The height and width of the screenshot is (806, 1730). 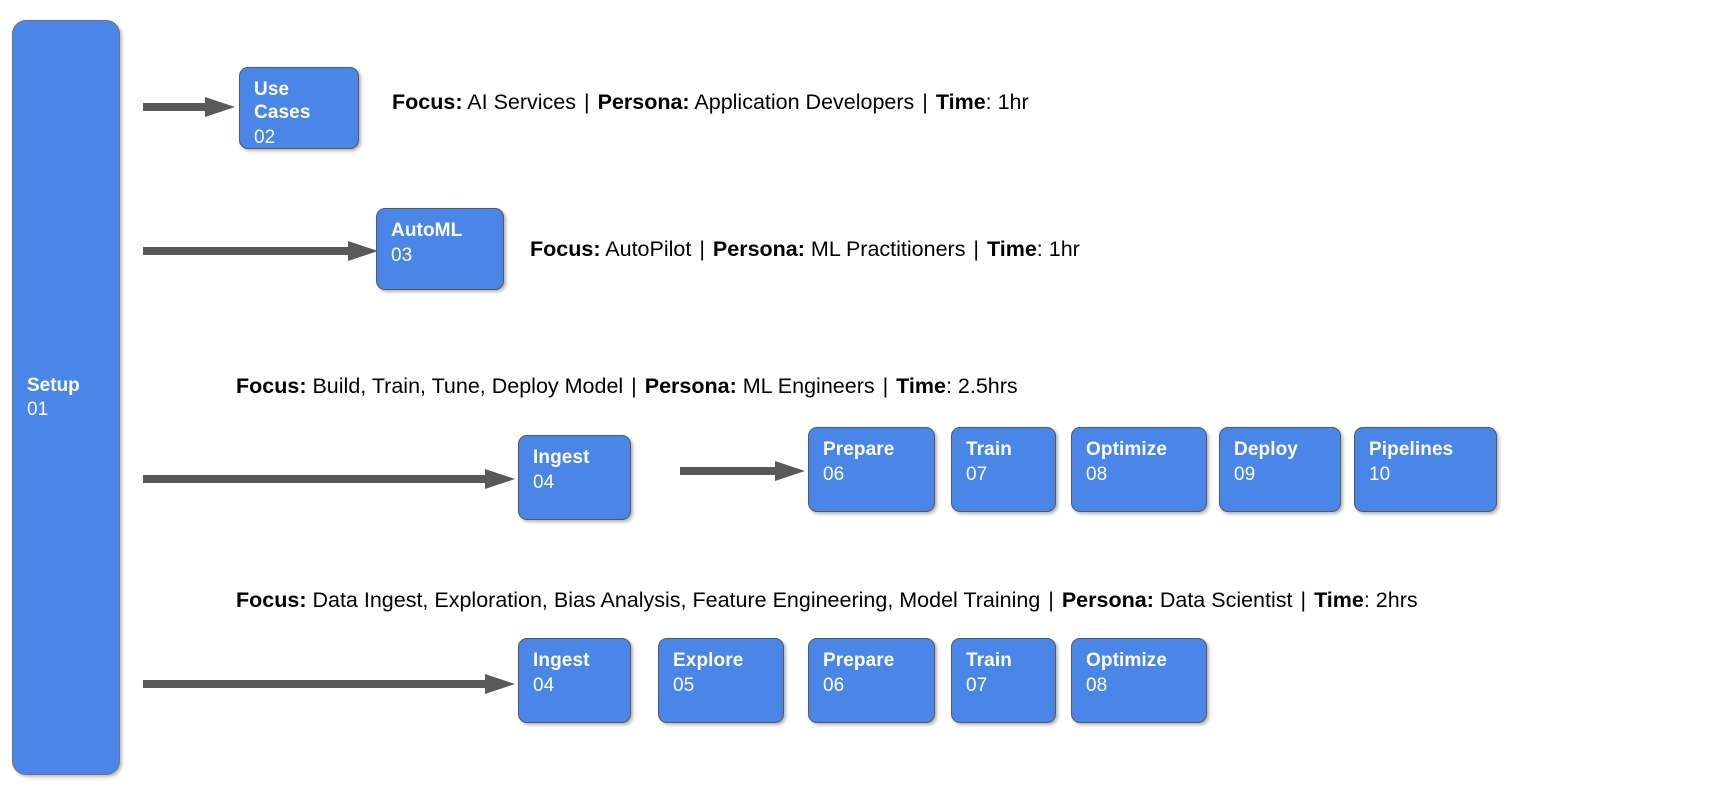 What do you see at coordinates (1226, 600) in the screenshot?
I see `caption-data-scientist-persona-value: Data Scientist` at bounding box center [1226, 600].